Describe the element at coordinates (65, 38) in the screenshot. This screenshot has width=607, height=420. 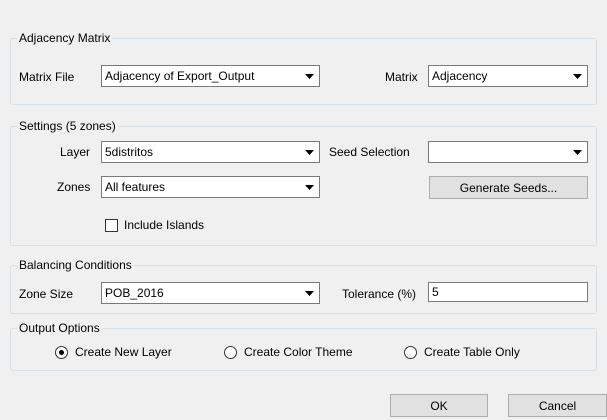
I see `adjacency-matrix-title: Adjacency Matrix` at that location.